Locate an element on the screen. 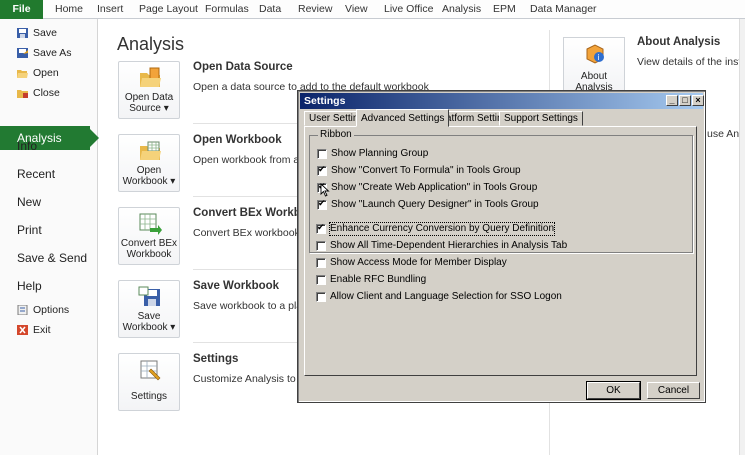 The image size is (745, 455). open-data-source-label: Open Data Source ▾ is located at coordinates (149, 103).